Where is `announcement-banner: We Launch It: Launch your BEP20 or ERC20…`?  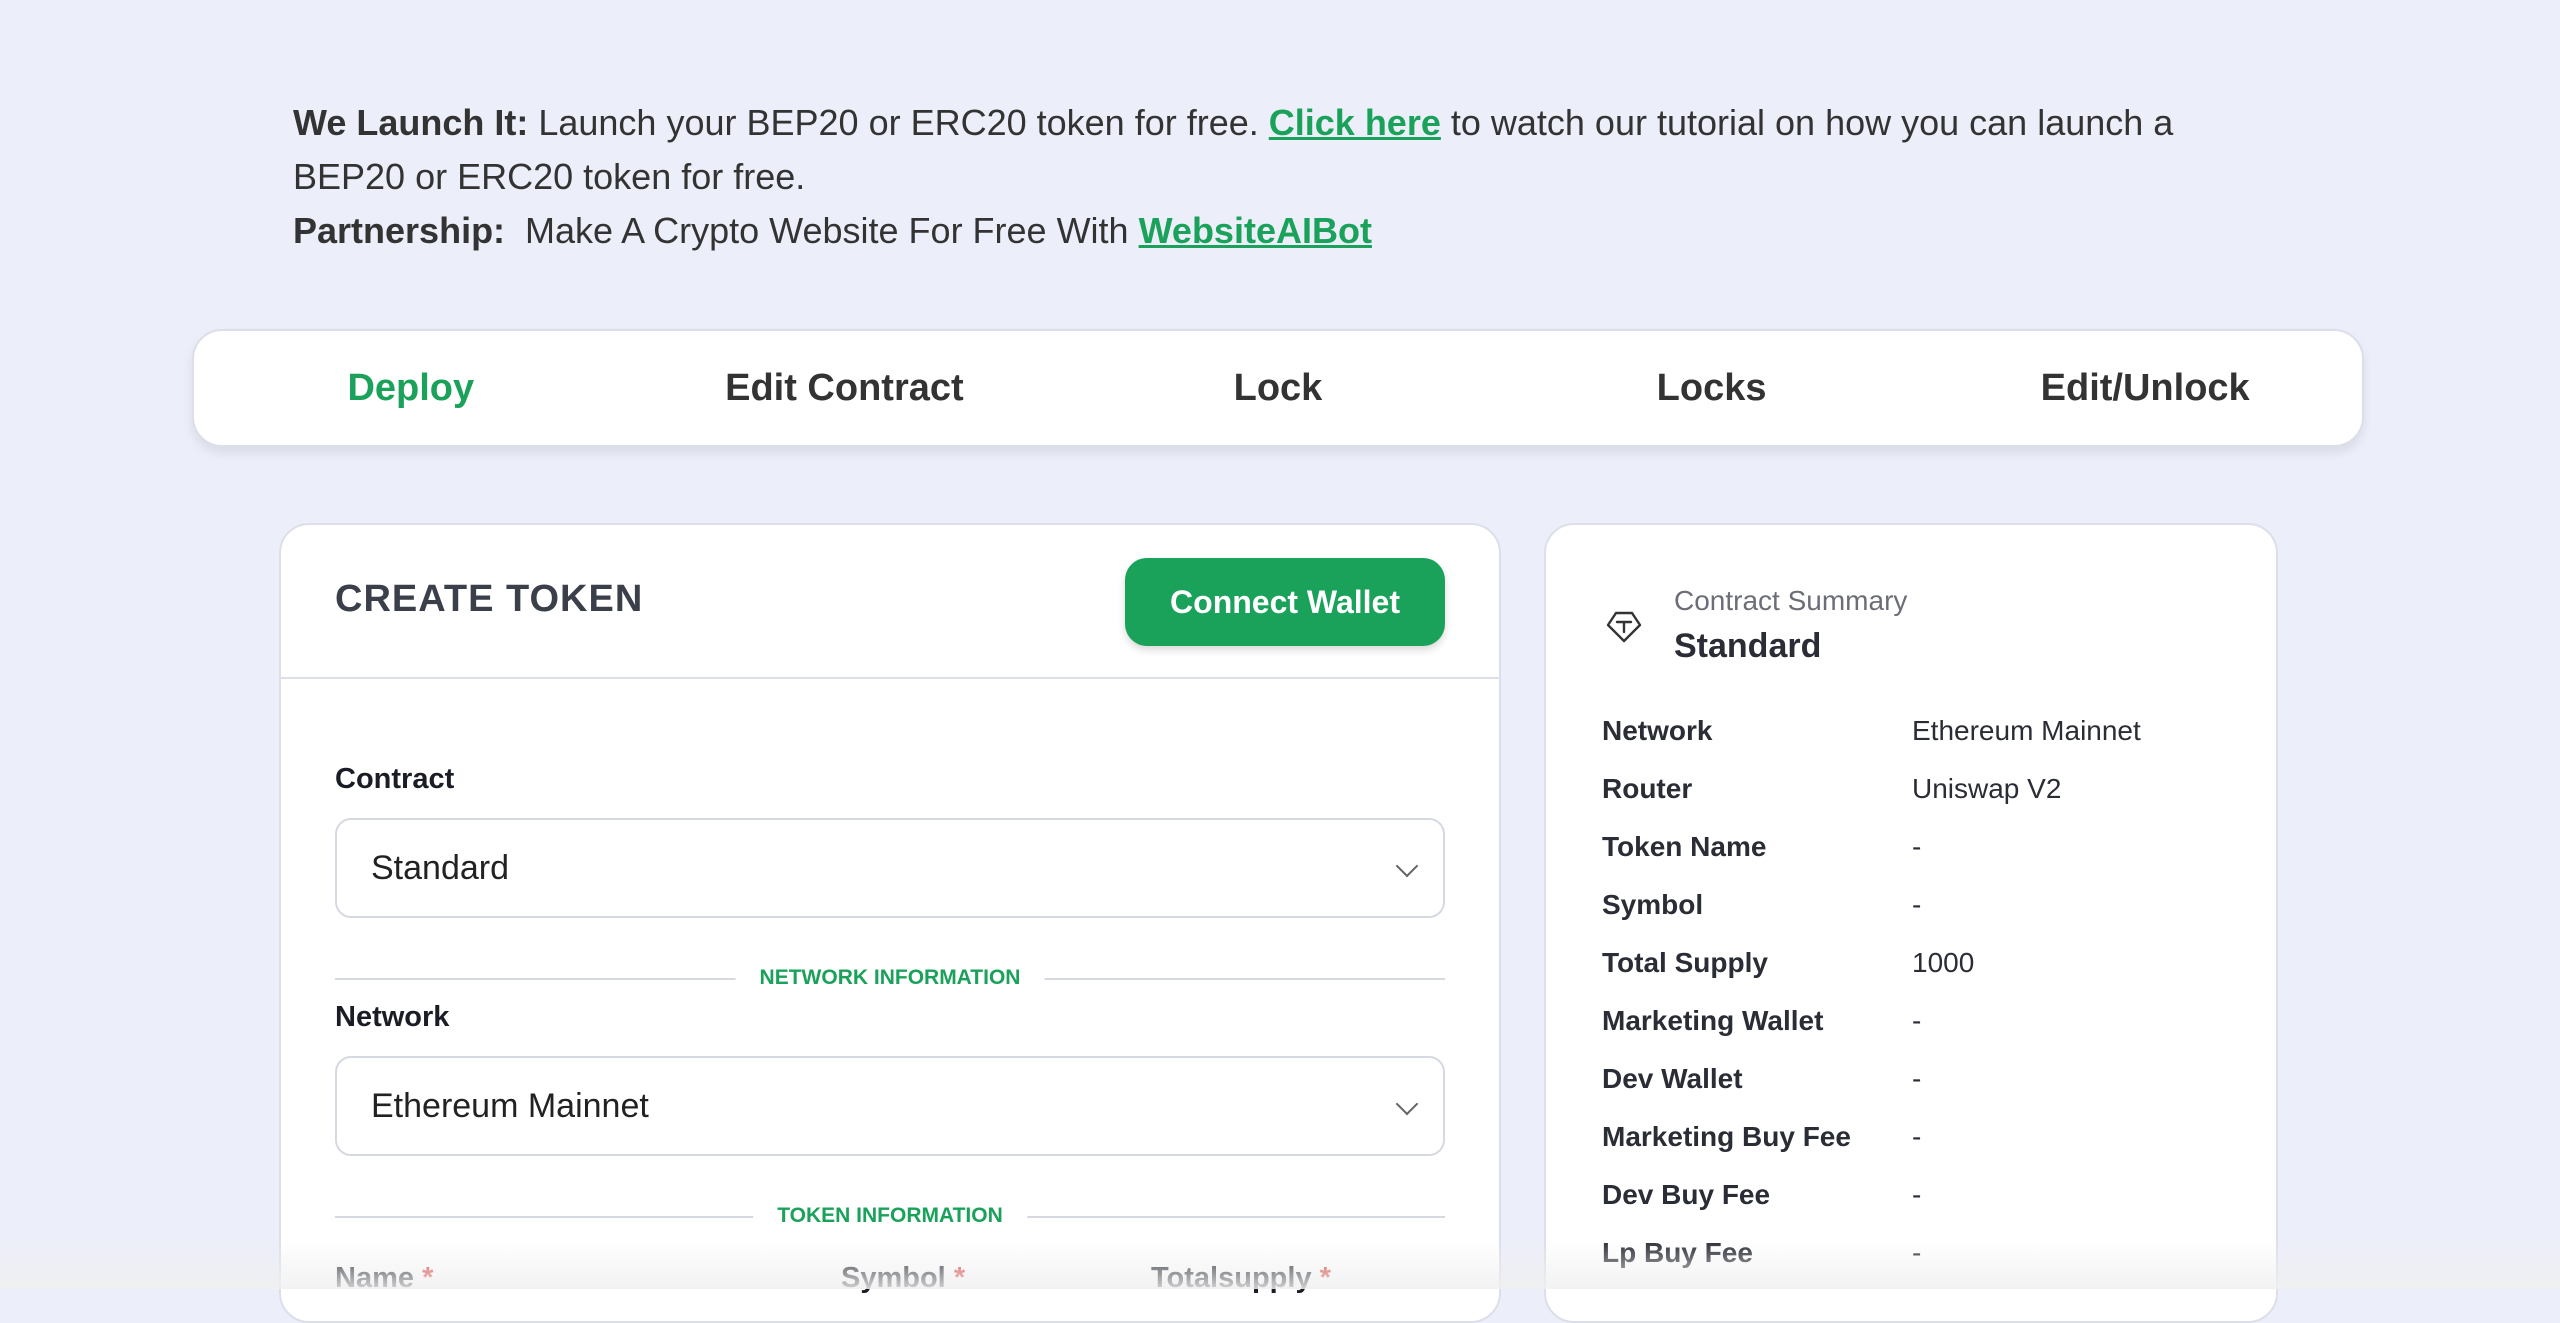
announcement-banner: We Launch It: Launch your BEP20 or ERC20… is located at coordinates (1253, 177).